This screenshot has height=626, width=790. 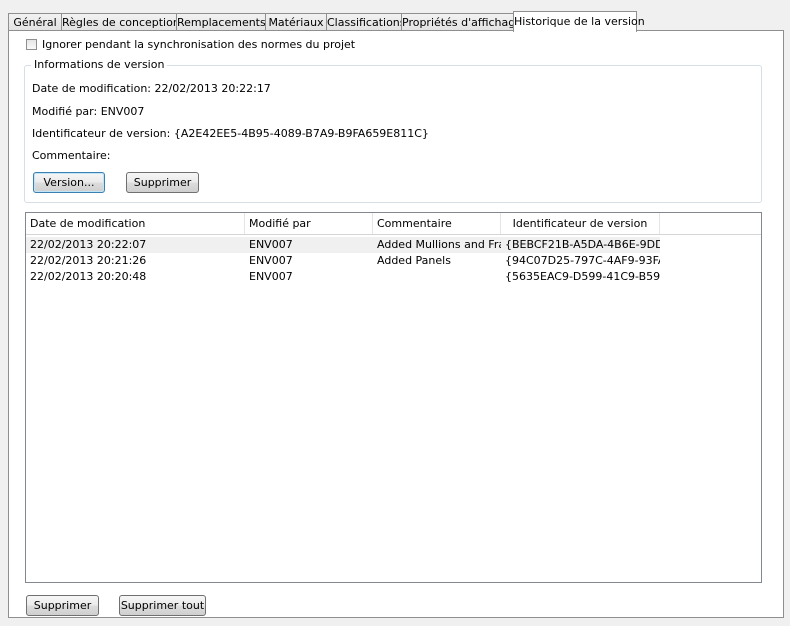 What do you see at coordinates (414, 260) in the screenshot?
I see `row-comment: Added Panels` at bounding box center [414, 260].